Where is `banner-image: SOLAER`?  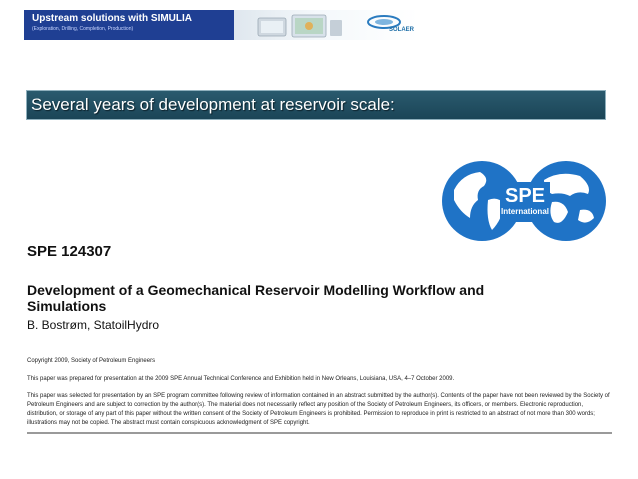 banner-image: SOLAER is located at coordinates (326, 25).